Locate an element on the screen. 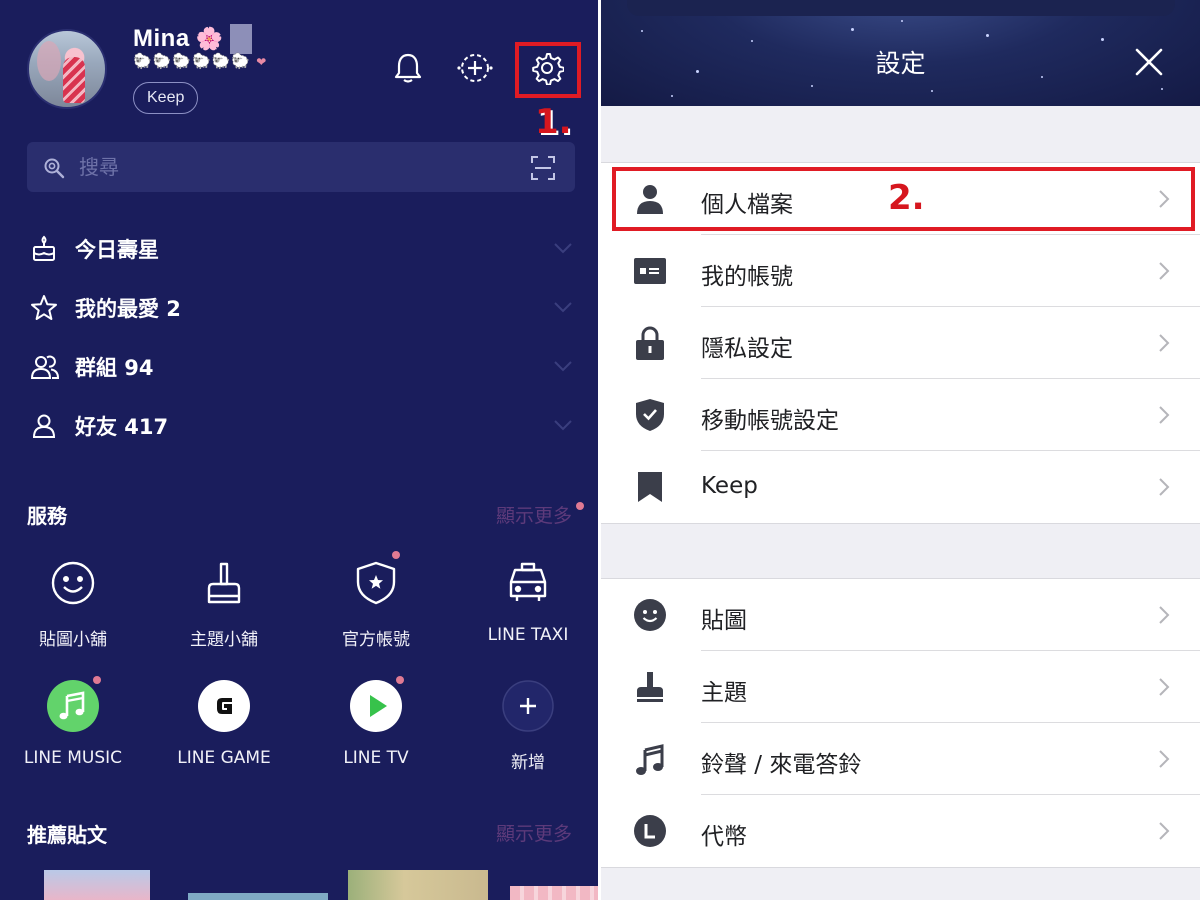 This screenshot has height=900, width=1200. settings-item-stickers: 貼圖 is located at coordinates (900, 615).